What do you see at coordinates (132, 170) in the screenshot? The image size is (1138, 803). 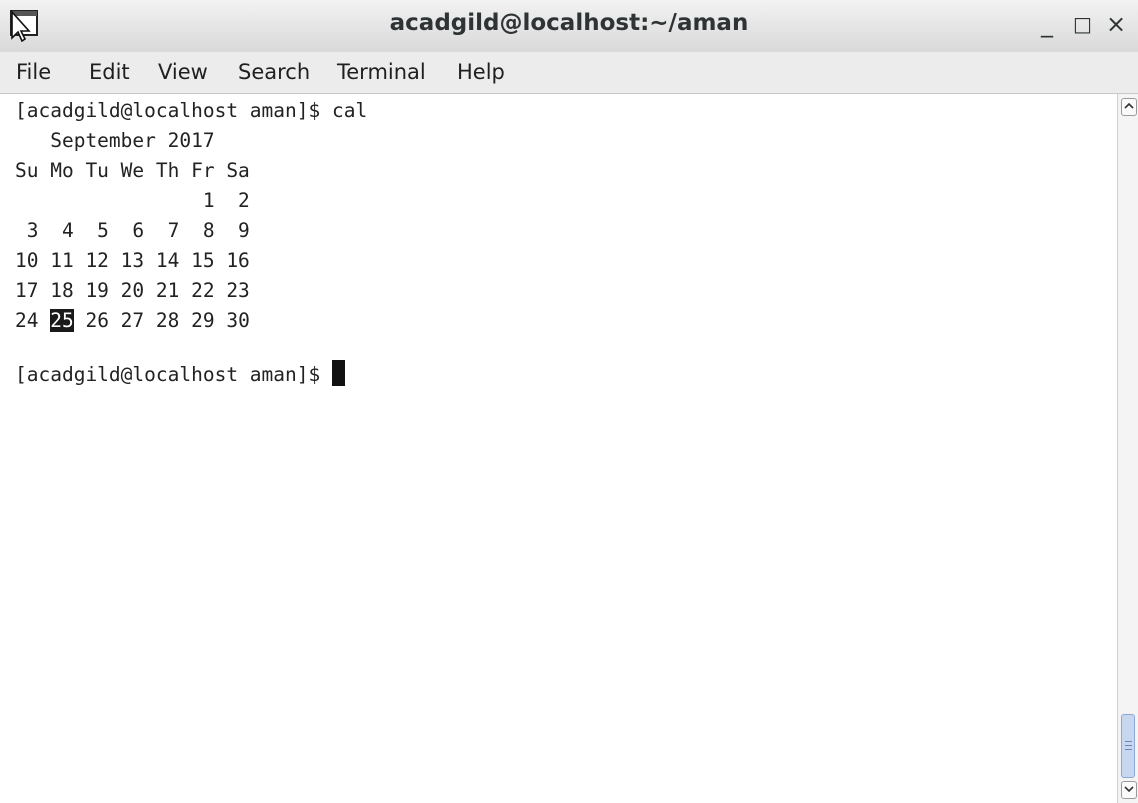 I see `calendar-weekdays: Su Mo Tu We Th Fr Sa` at bounding box center [132, 170].